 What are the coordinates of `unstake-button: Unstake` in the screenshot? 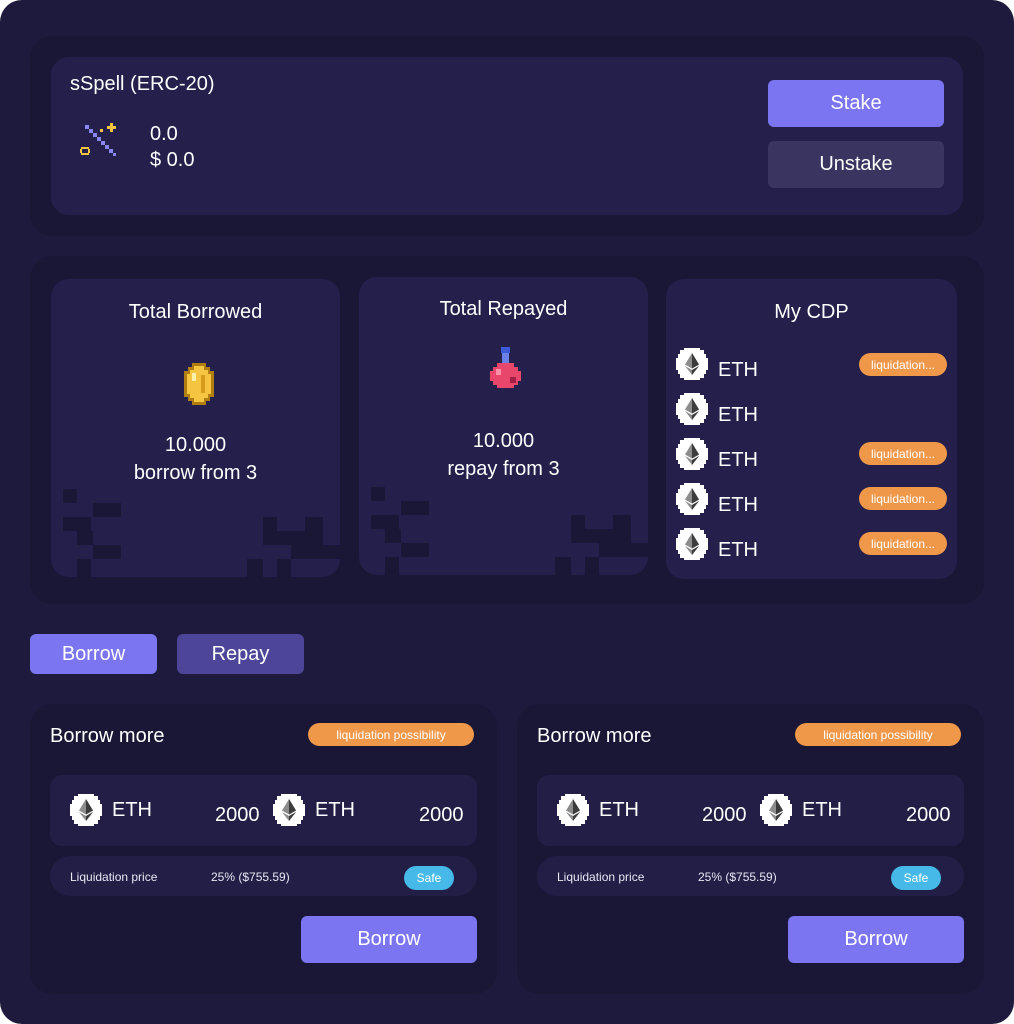 It's located at (856, 164).